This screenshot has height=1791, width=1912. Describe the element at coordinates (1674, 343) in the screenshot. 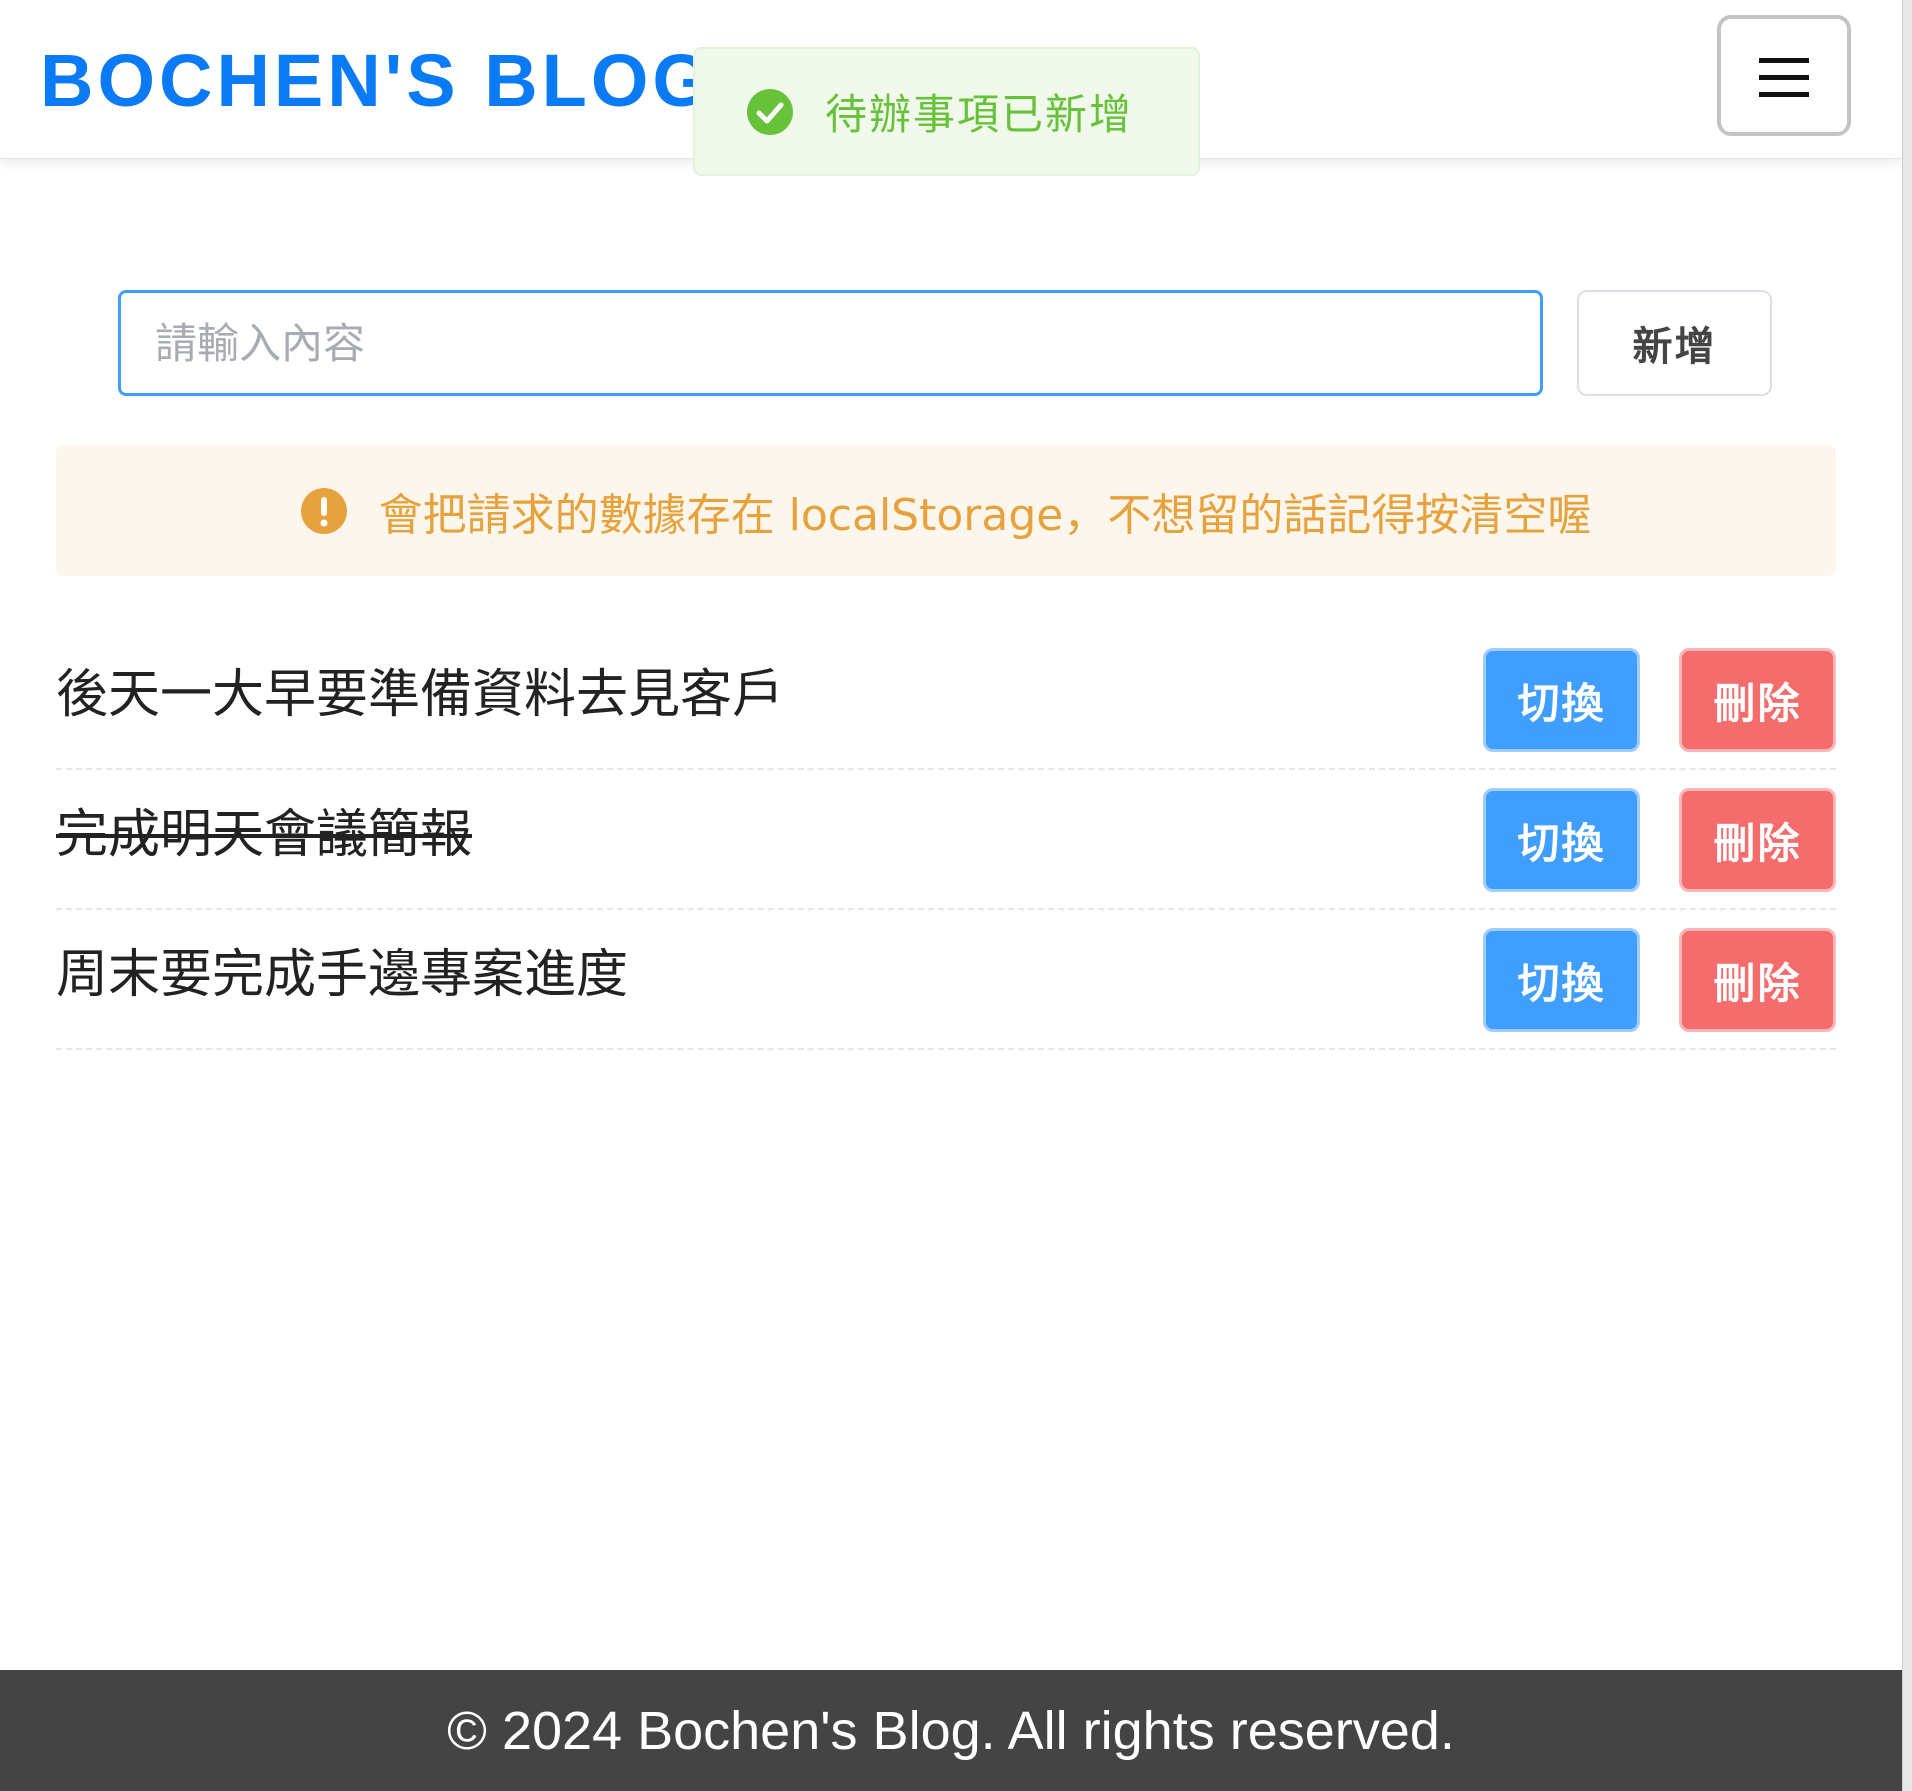

I see `add-button: 新增` at that location.